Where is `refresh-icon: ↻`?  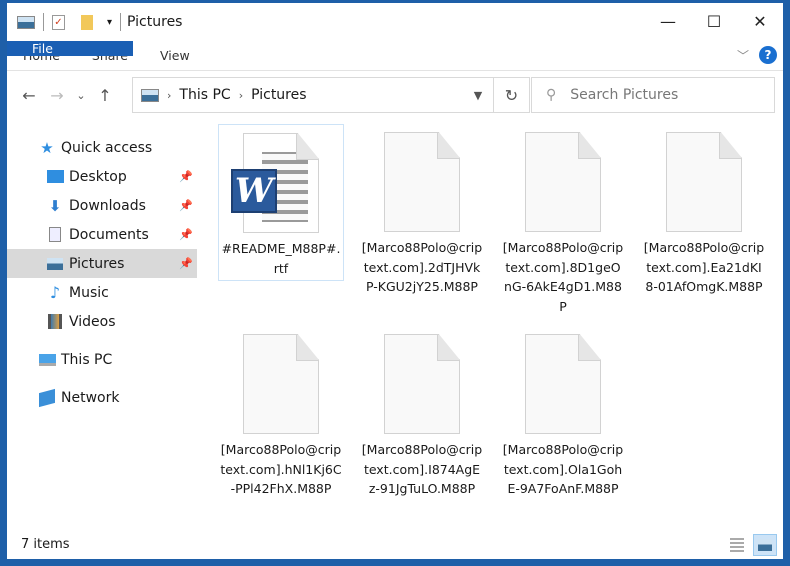 refresh-icon: ↻ is located at coordinates (511, 95).